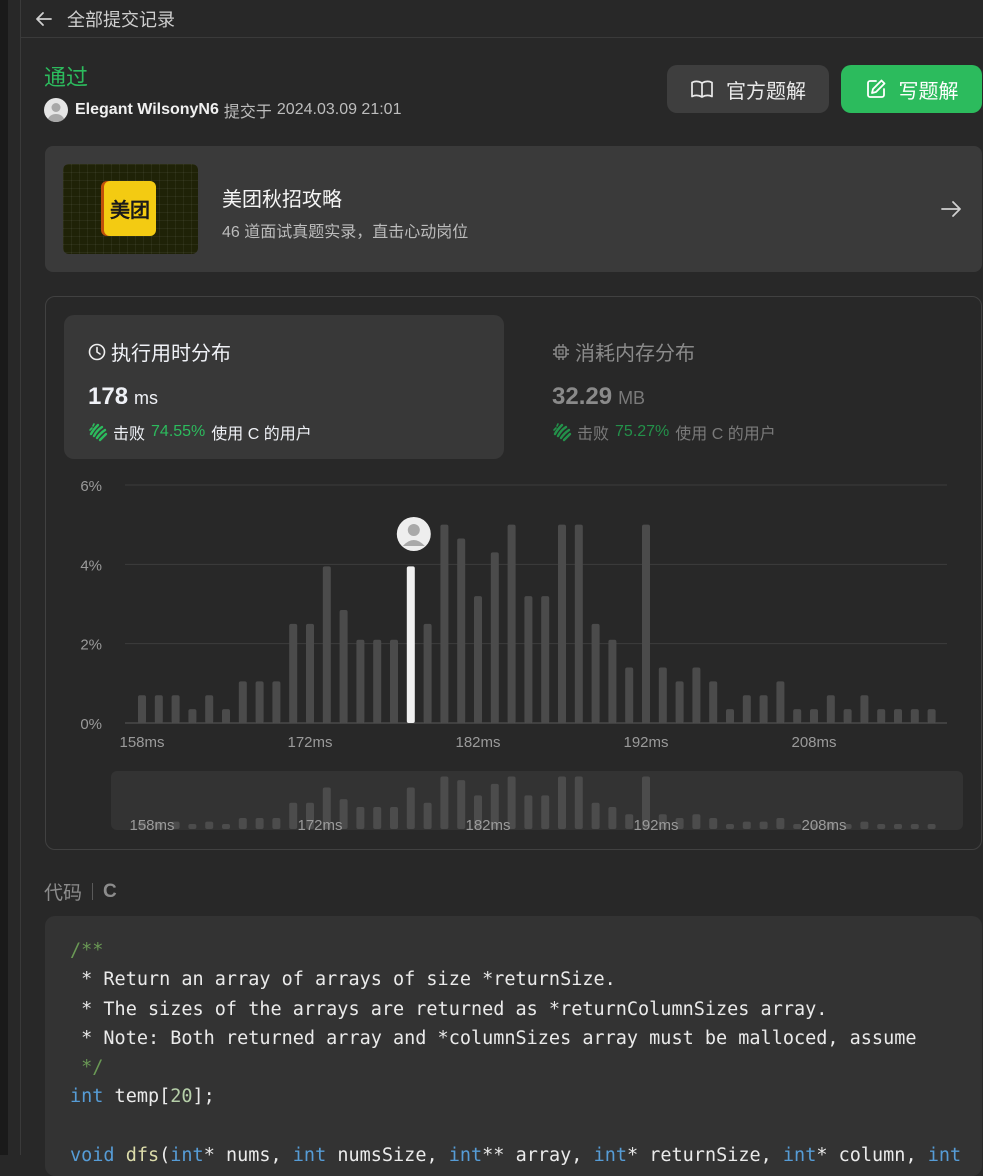 The image size is (983, 1176). Describe the element at coordinates (141, 742) in the screenshot. I see `x-tick-label: 158ms` at that location.